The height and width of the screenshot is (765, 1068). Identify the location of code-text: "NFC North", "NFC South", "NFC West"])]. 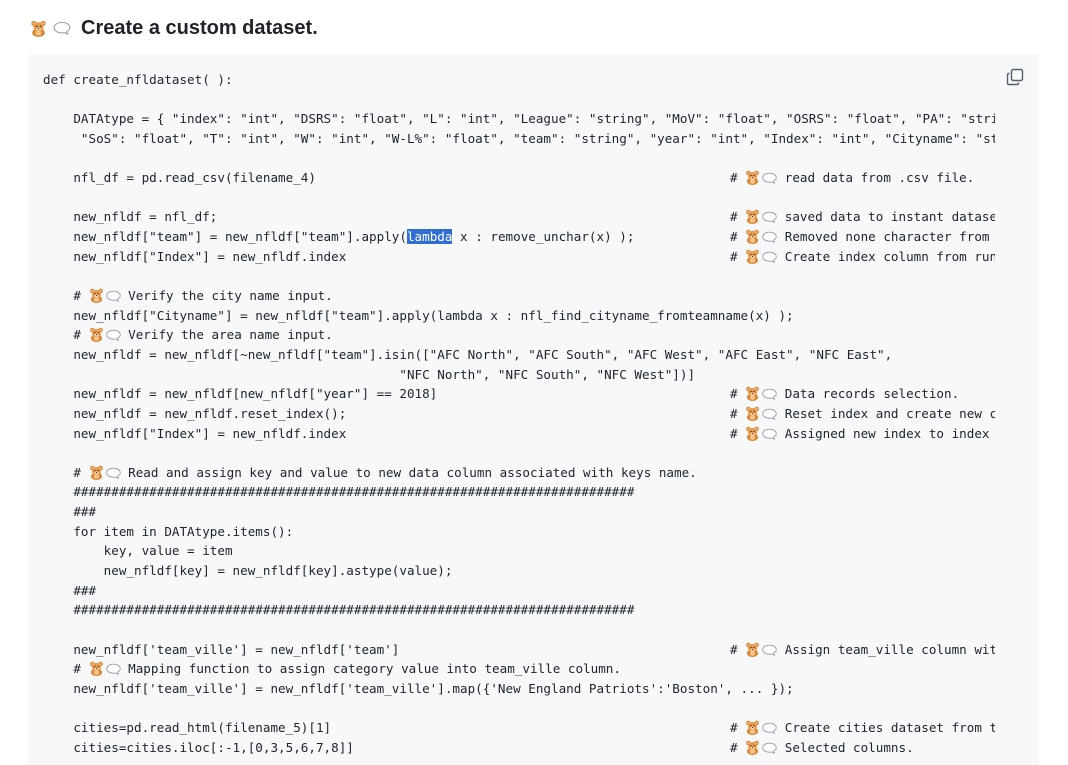
(369, 374).